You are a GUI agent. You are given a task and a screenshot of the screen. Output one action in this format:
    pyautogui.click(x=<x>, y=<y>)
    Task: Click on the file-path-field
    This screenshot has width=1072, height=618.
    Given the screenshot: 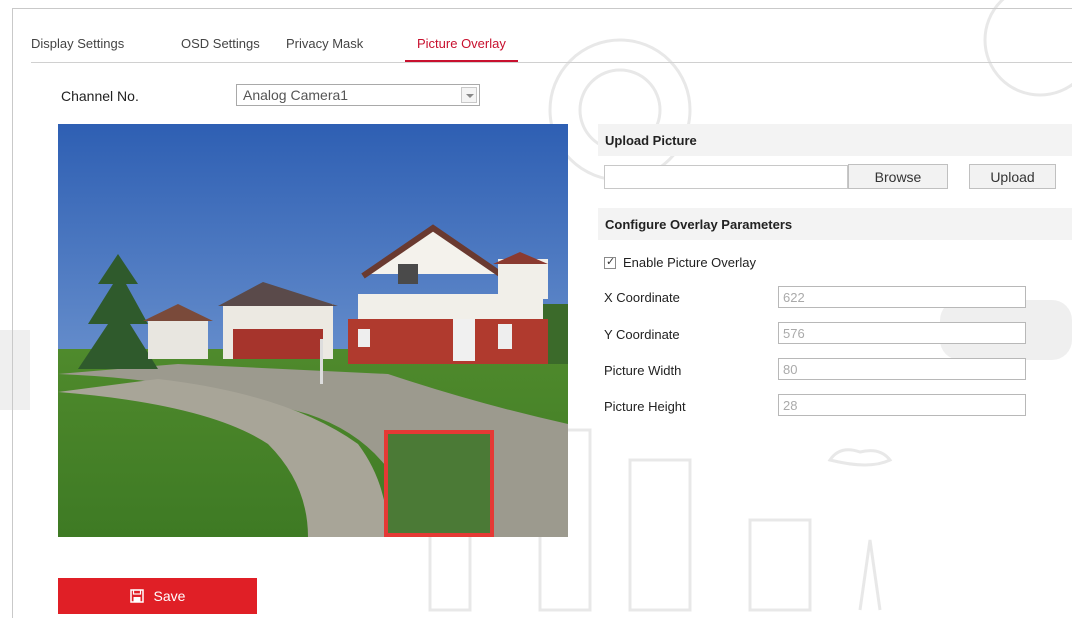 What is the action you would take?
    pyautogui.click(x=726, y=177)
    